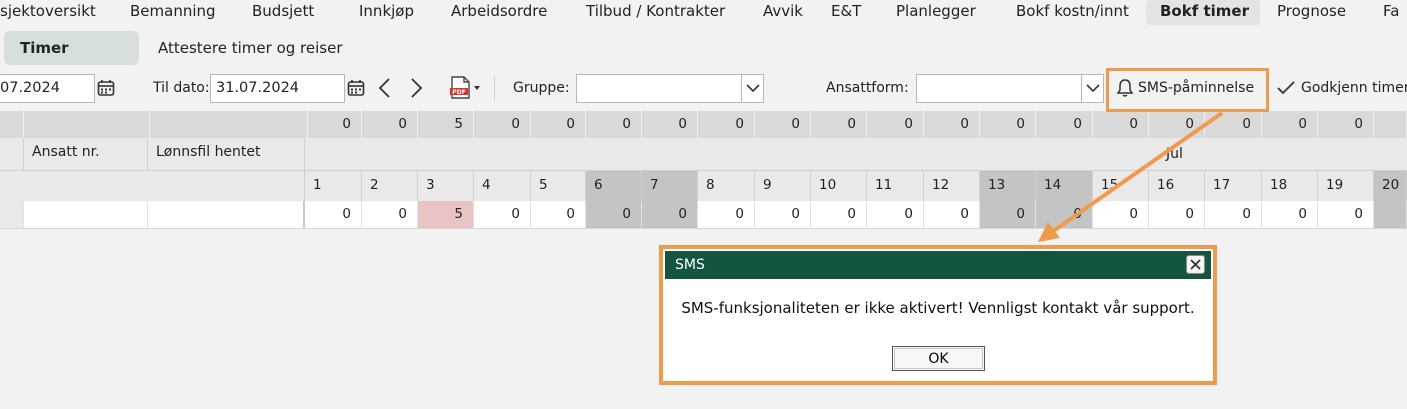 The height and width of the screenshot is (409, 1407). I want to click on close-button, so click(1195, 264).